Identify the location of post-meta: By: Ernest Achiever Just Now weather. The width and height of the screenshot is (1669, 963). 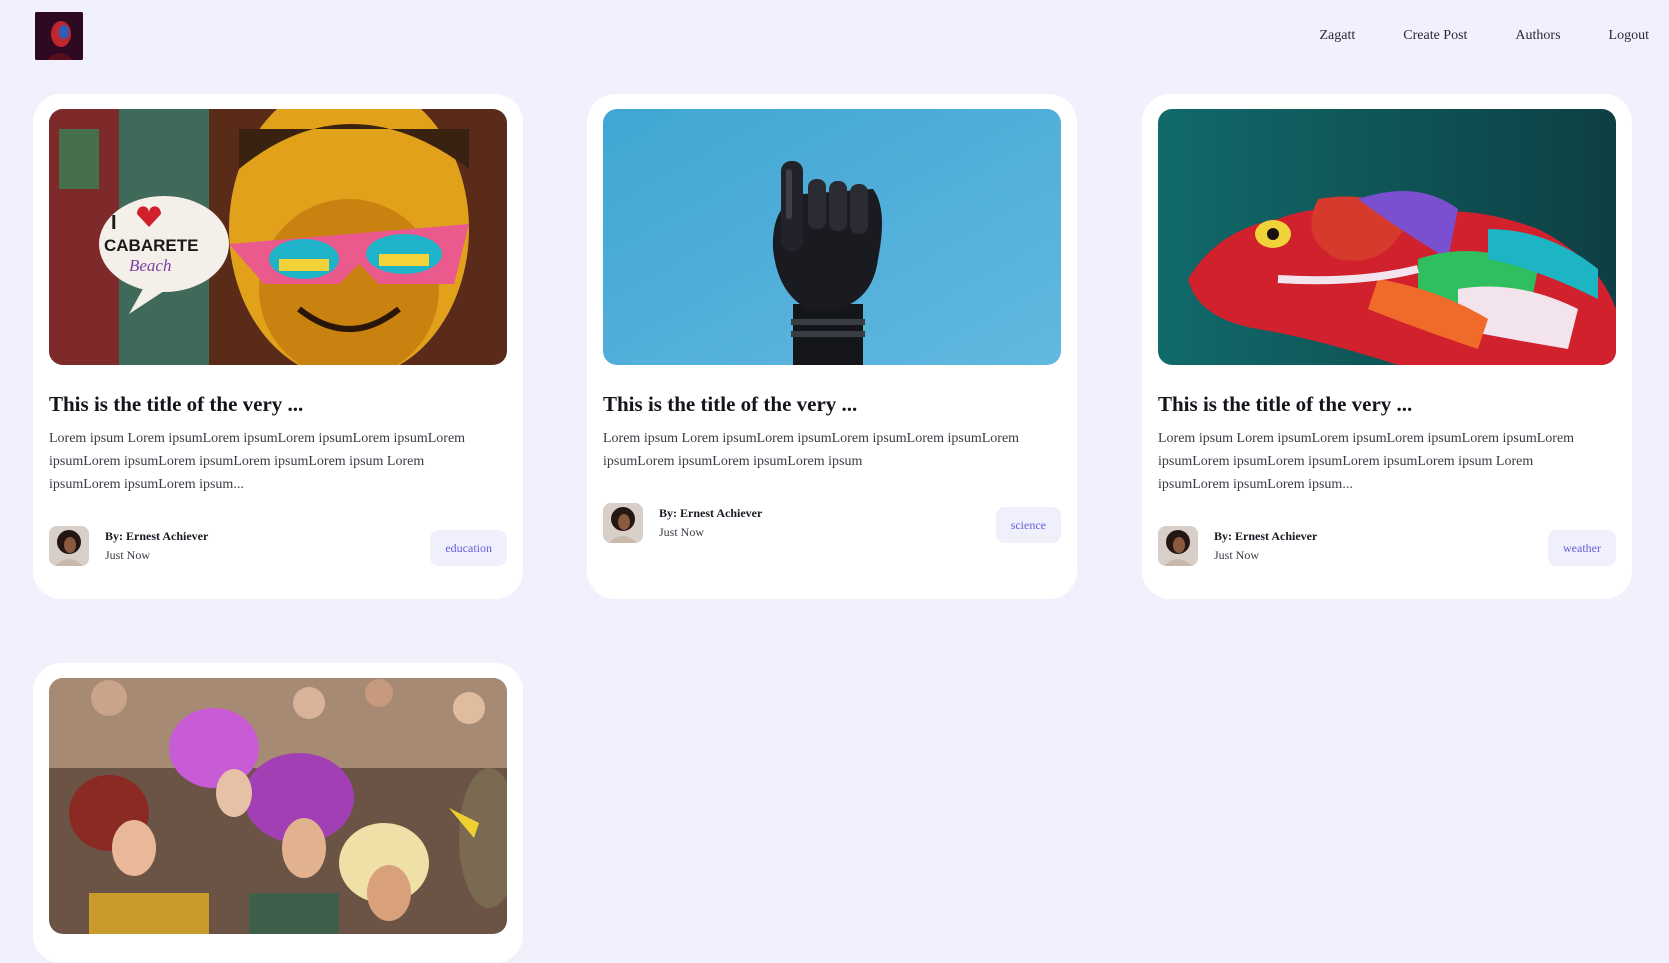
(1387, 547).